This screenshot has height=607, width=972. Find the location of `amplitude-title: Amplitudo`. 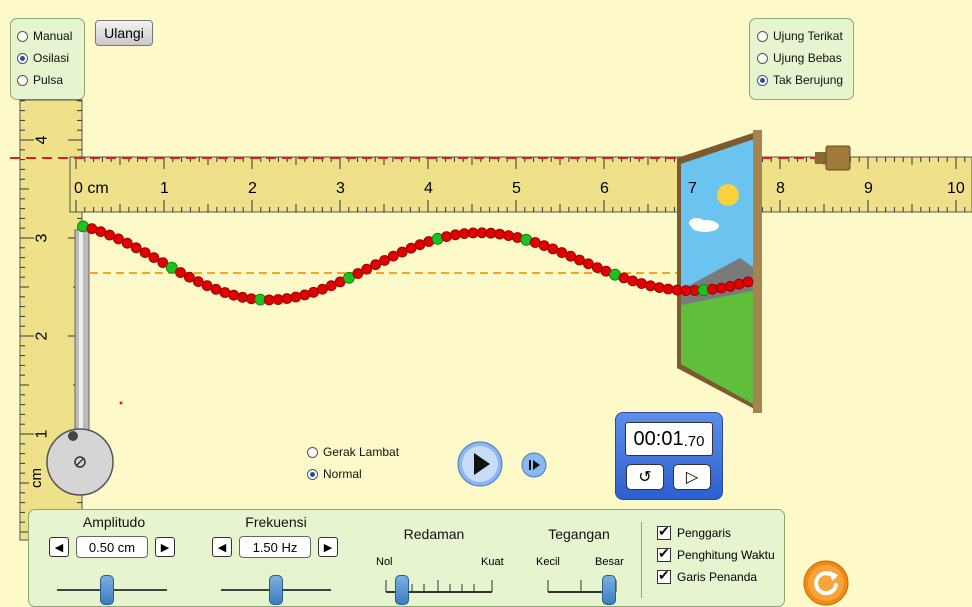

amplitude-title: Amplitudo is located at coordinates (114, 522).